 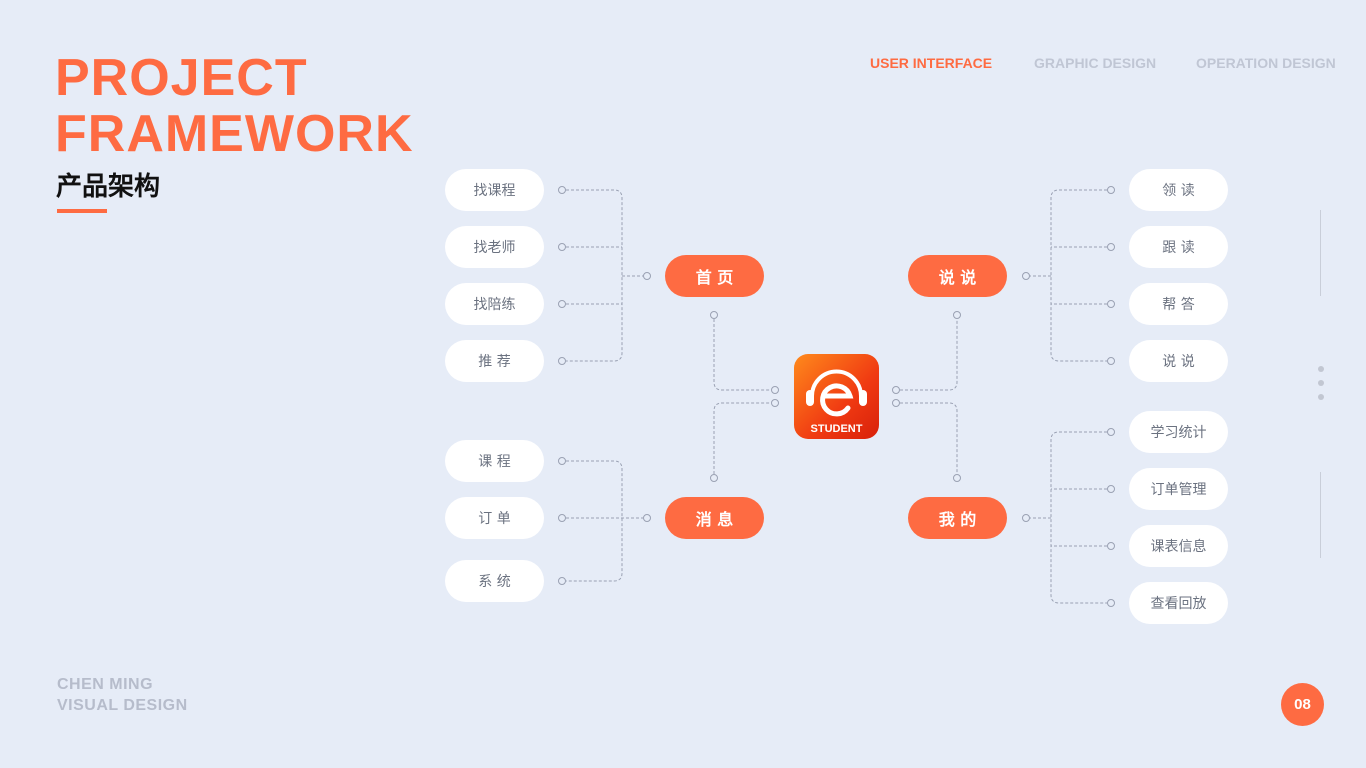 I want to click on student-app-icon: STUDENT, so click(x=836, y=396).